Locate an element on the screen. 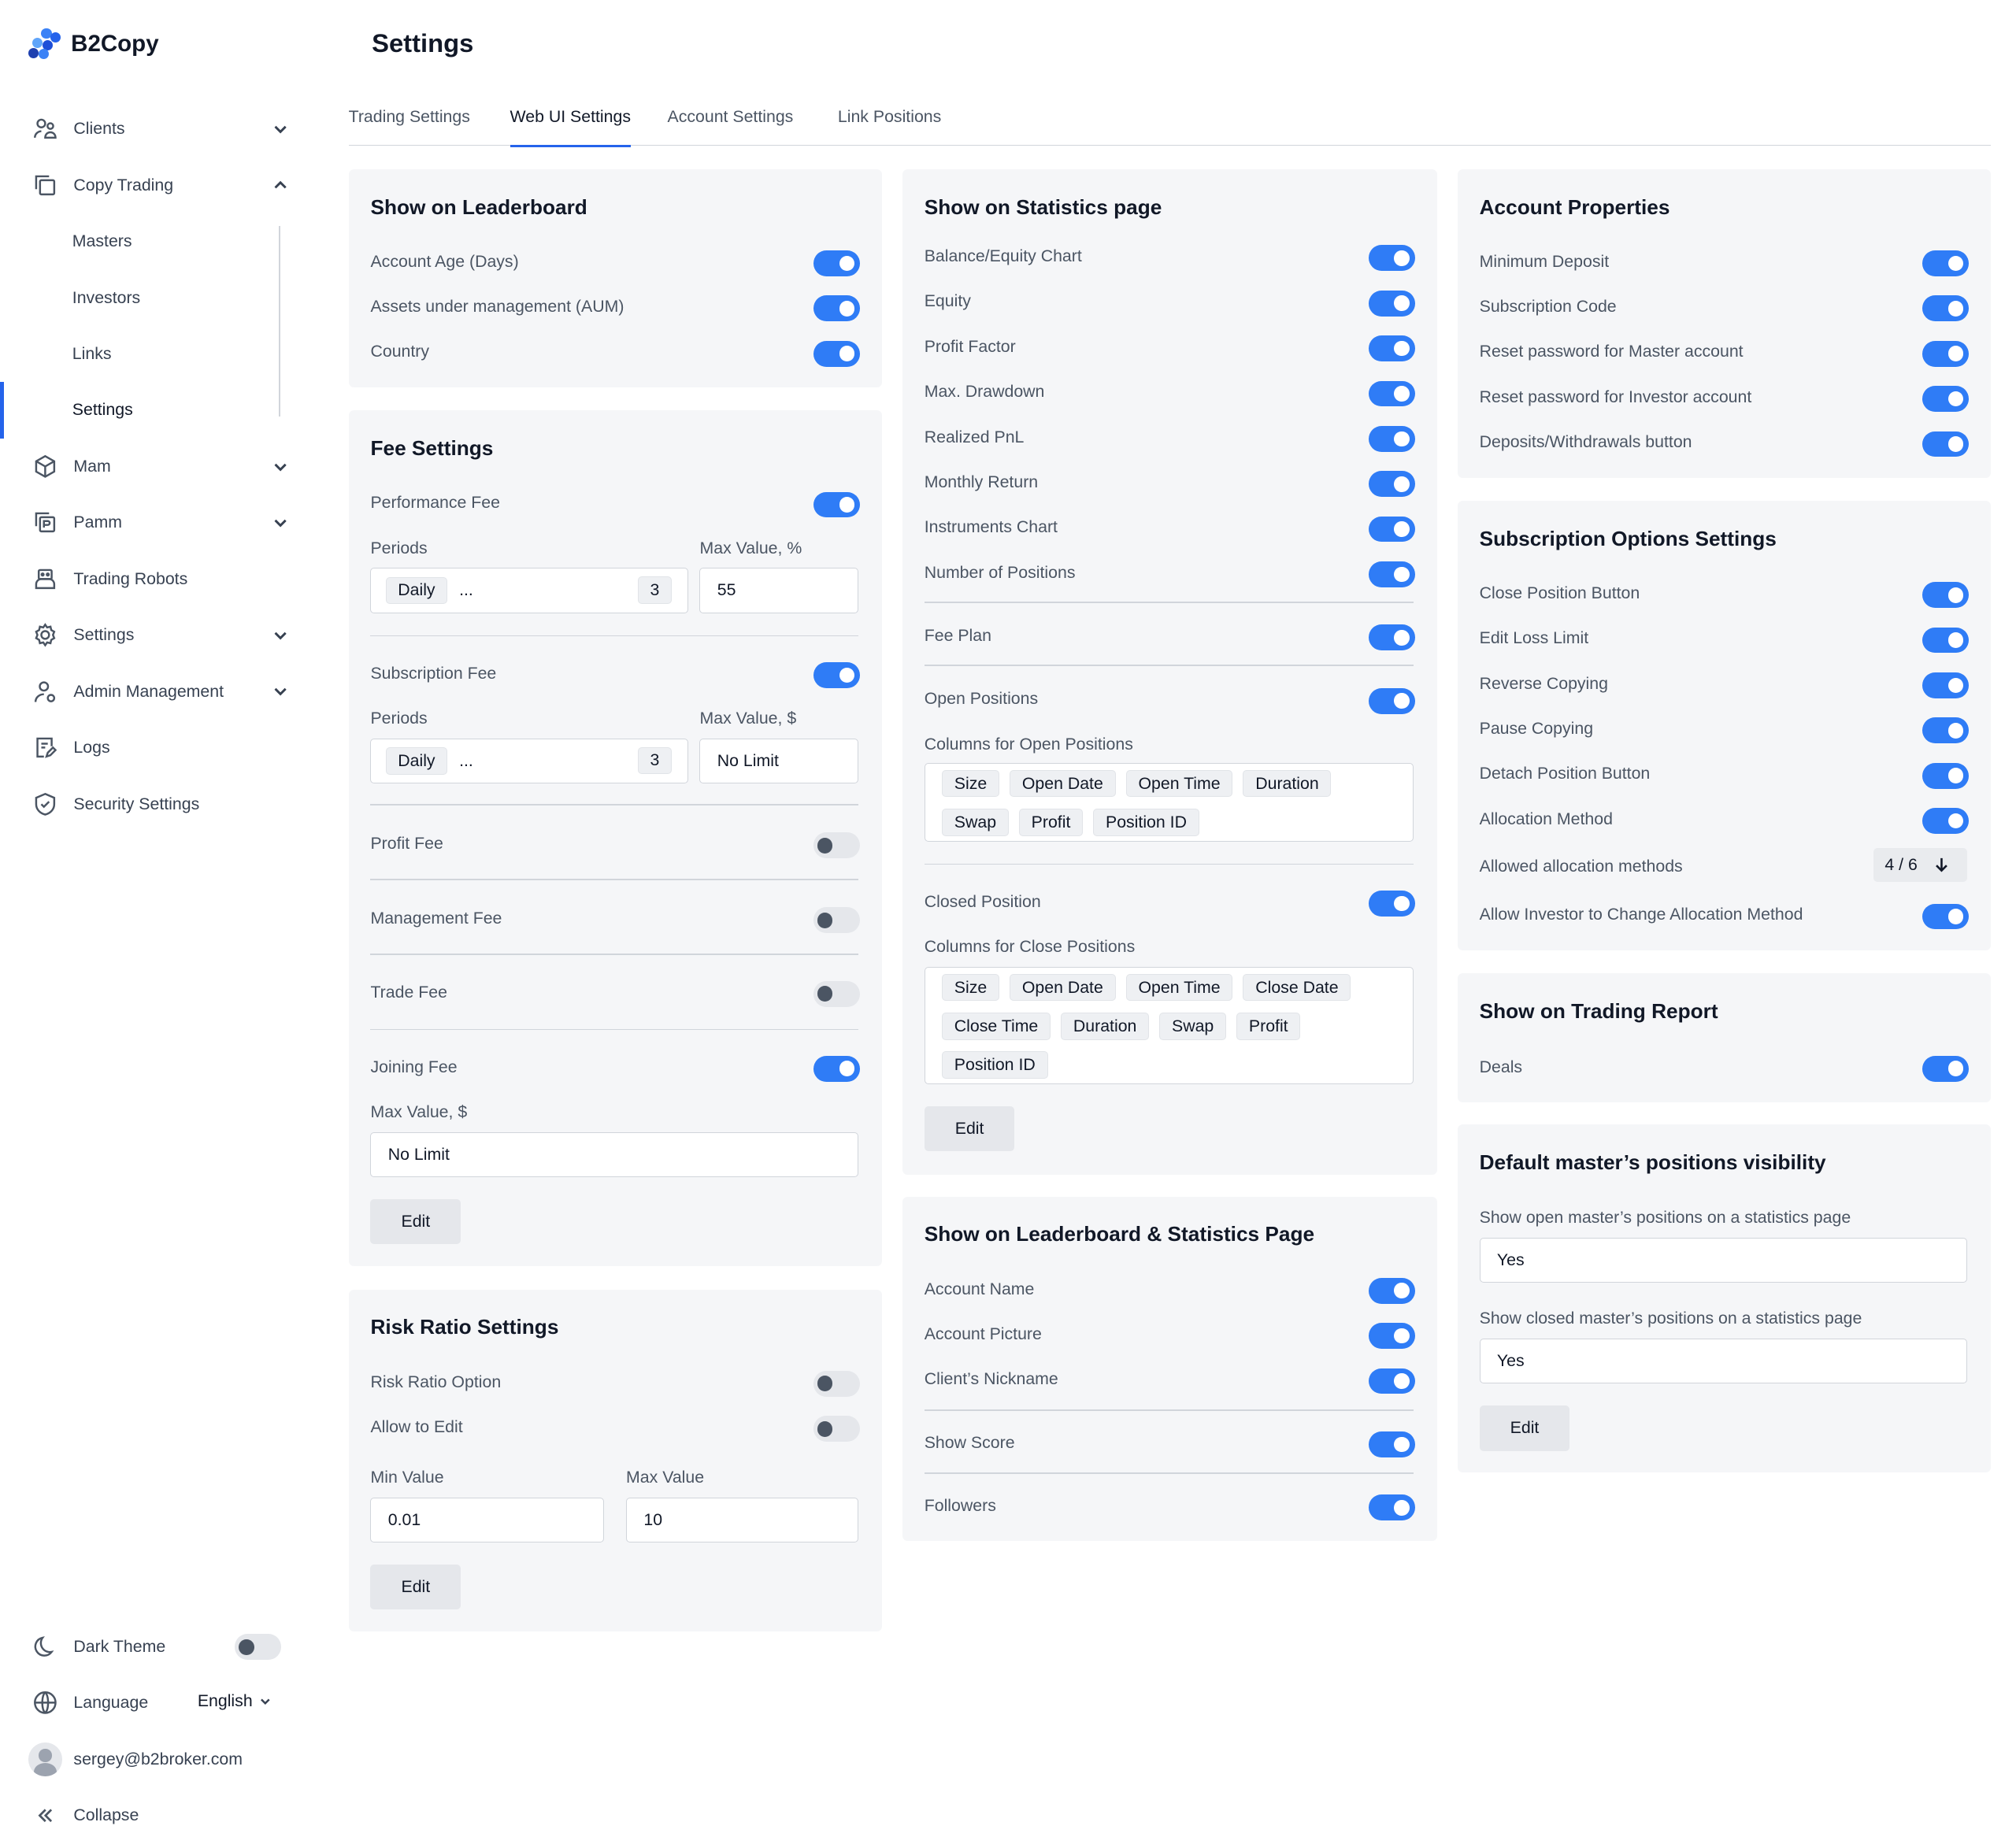 The image size is (2016, 1848). tab-account-settings: Account Settings is located at coordinates (731, 126).